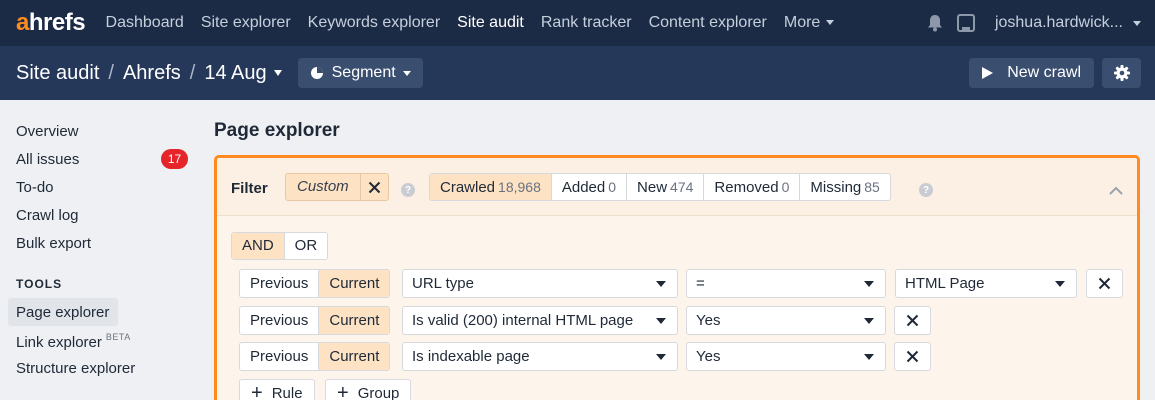 This screenshot has height=400, width=1155. Describe the element at coordinates (378, 392) in the screenshot. I see `add-group-label: Group` at that location.